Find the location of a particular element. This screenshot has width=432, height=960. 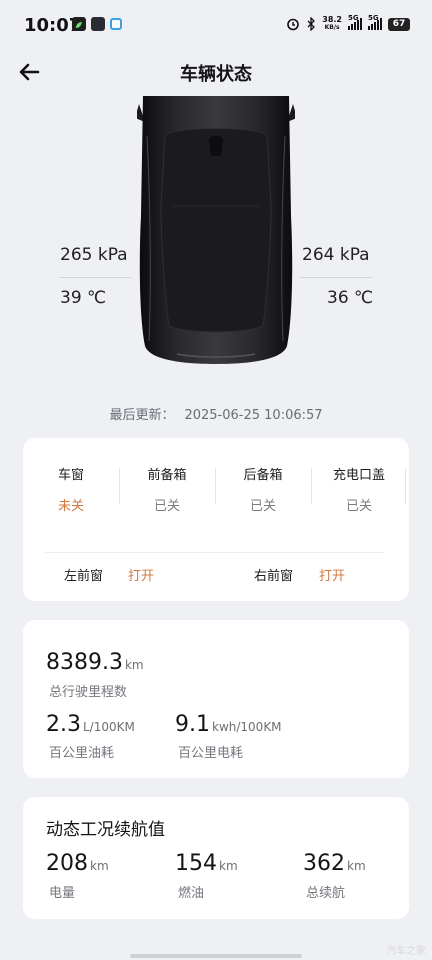

bluetooth-icon is located at coordinates (311, 24).